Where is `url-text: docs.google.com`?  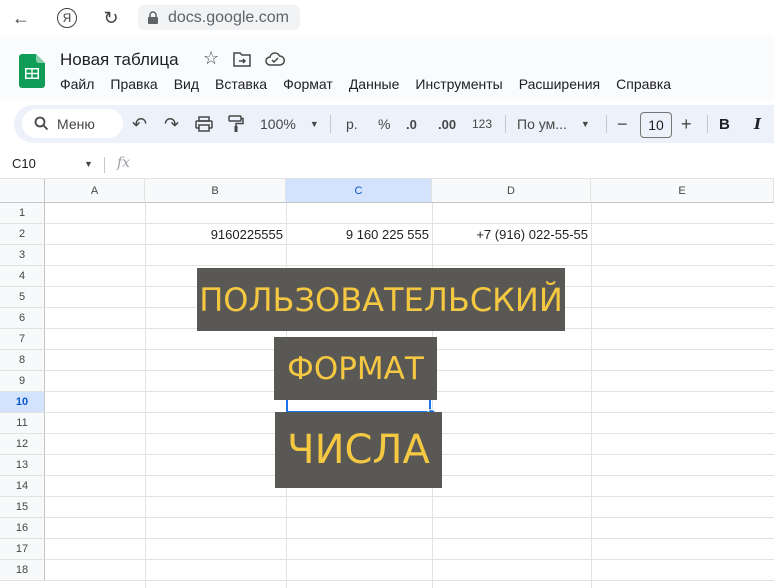
url-text: docs.google.com is located at coordinates (228, 17).